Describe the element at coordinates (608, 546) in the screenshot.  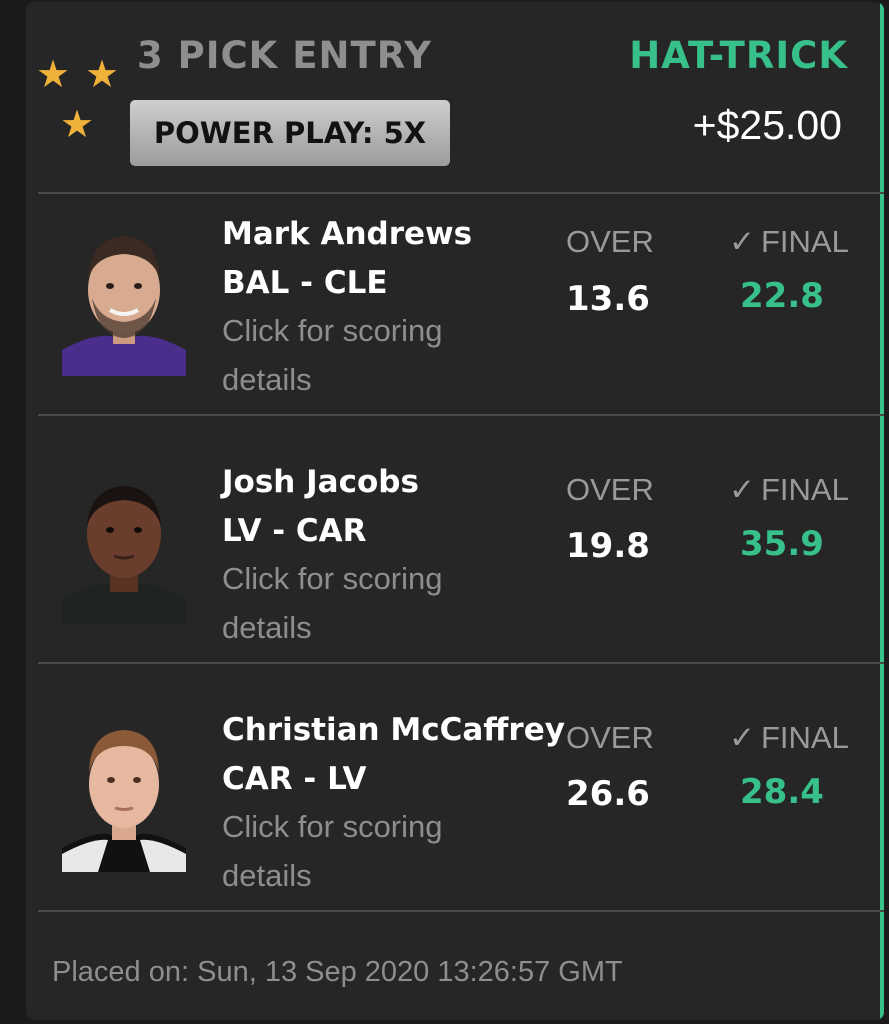
I see `line-value: 19.8` at that location.